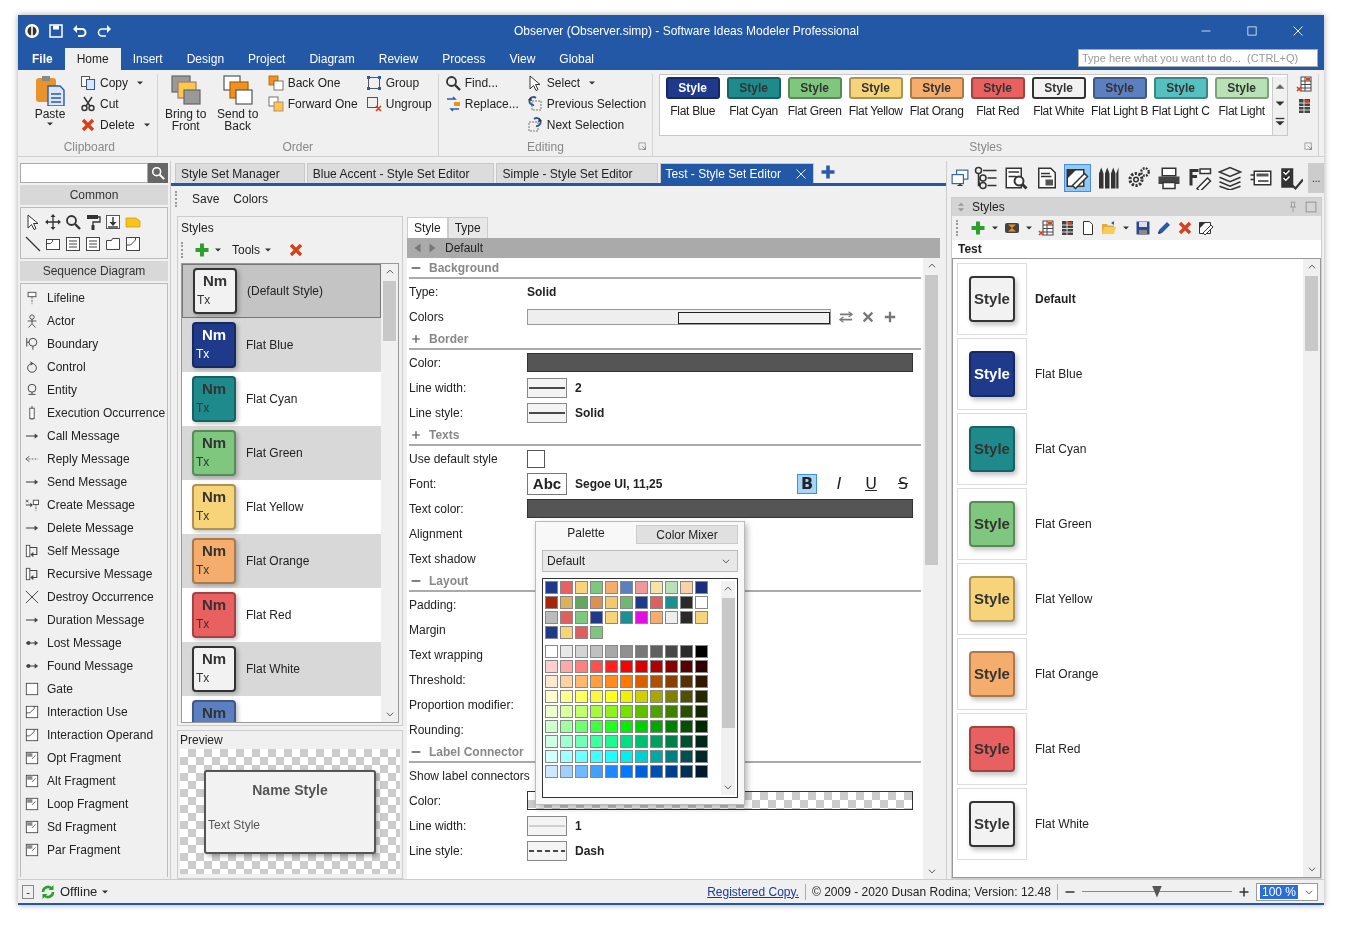 This screenshot has width=1345, height=927. Describe the element at coordinates (586, 125) in the screenshot. I see `ribbon-button: Next Selection` at that location.